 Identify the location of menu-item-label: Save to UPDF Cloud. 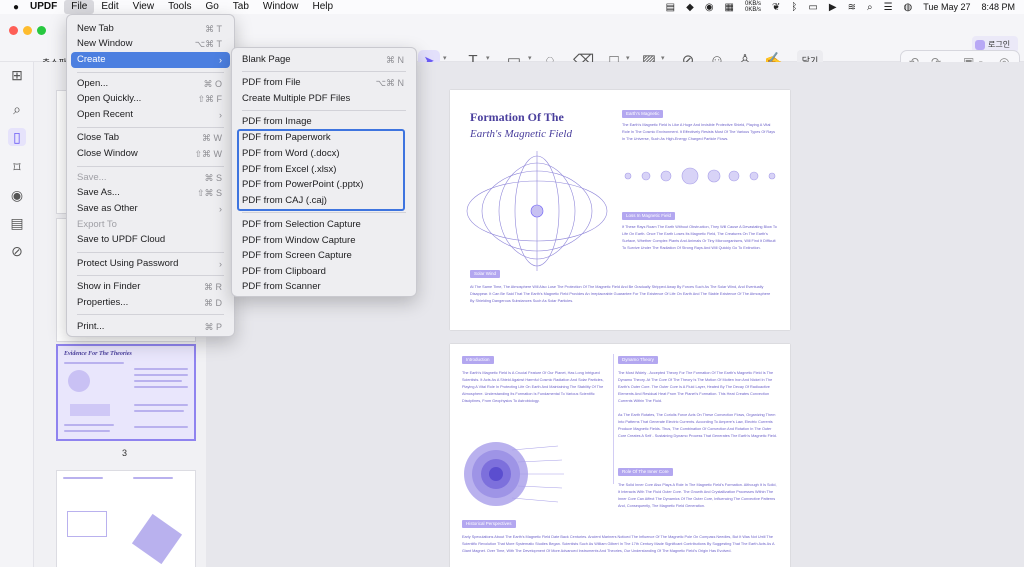
(121, 239).